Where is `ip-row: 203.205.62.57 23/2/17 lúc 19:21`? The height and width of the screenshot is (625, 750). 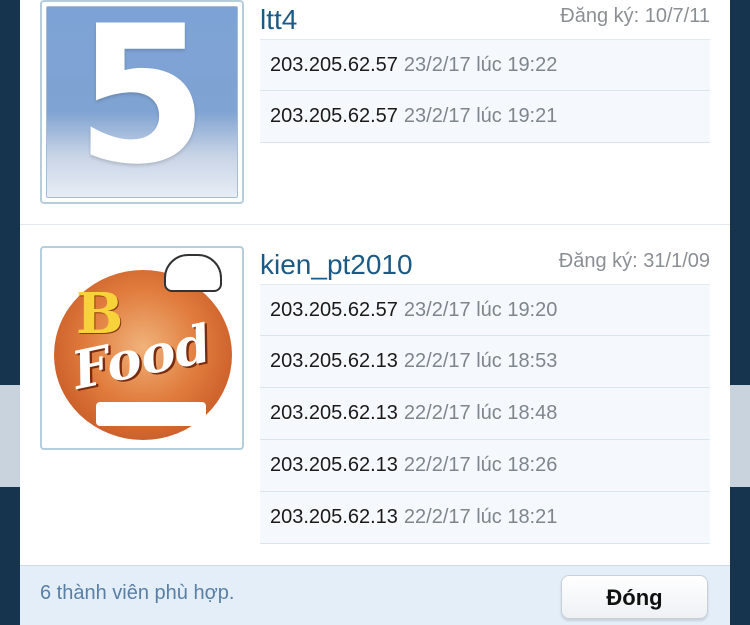
ip-row: 203.205.62.57 23/2/17 lúc 19:21 is located at coordinates (485, 117).